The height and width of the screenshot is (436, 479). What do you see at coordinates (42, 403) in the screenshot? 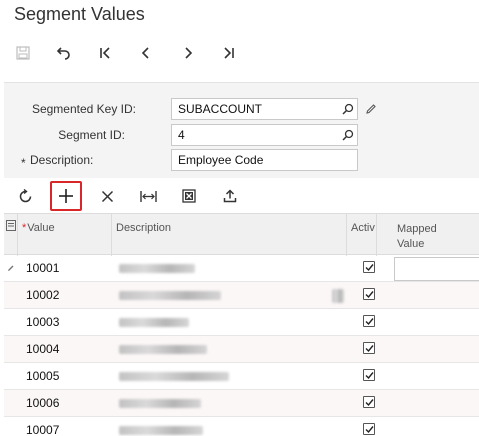
I see `cell-value: 10006` at bounding box center [42, 403].